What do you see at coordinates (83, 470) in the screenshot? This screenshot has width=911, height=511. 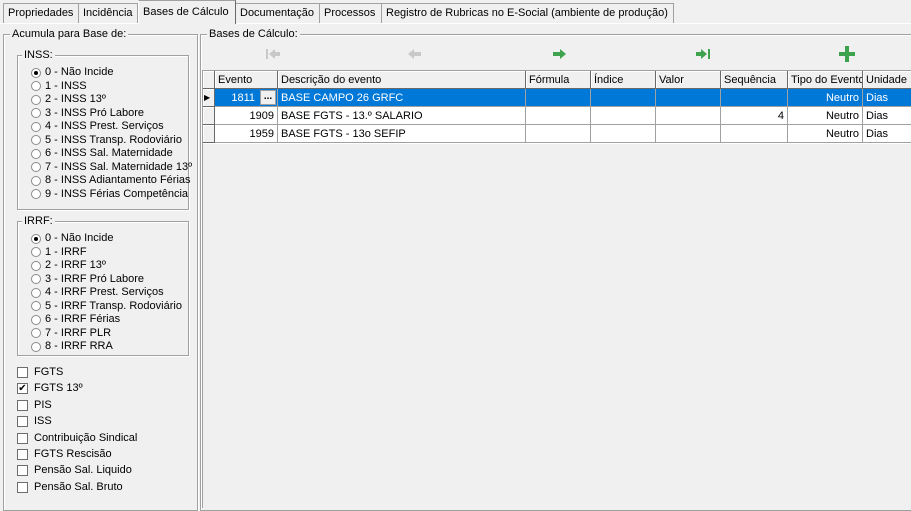 I see `checkbox-label: Pensão Sal. Liquido` at bounding box center [83, 470].